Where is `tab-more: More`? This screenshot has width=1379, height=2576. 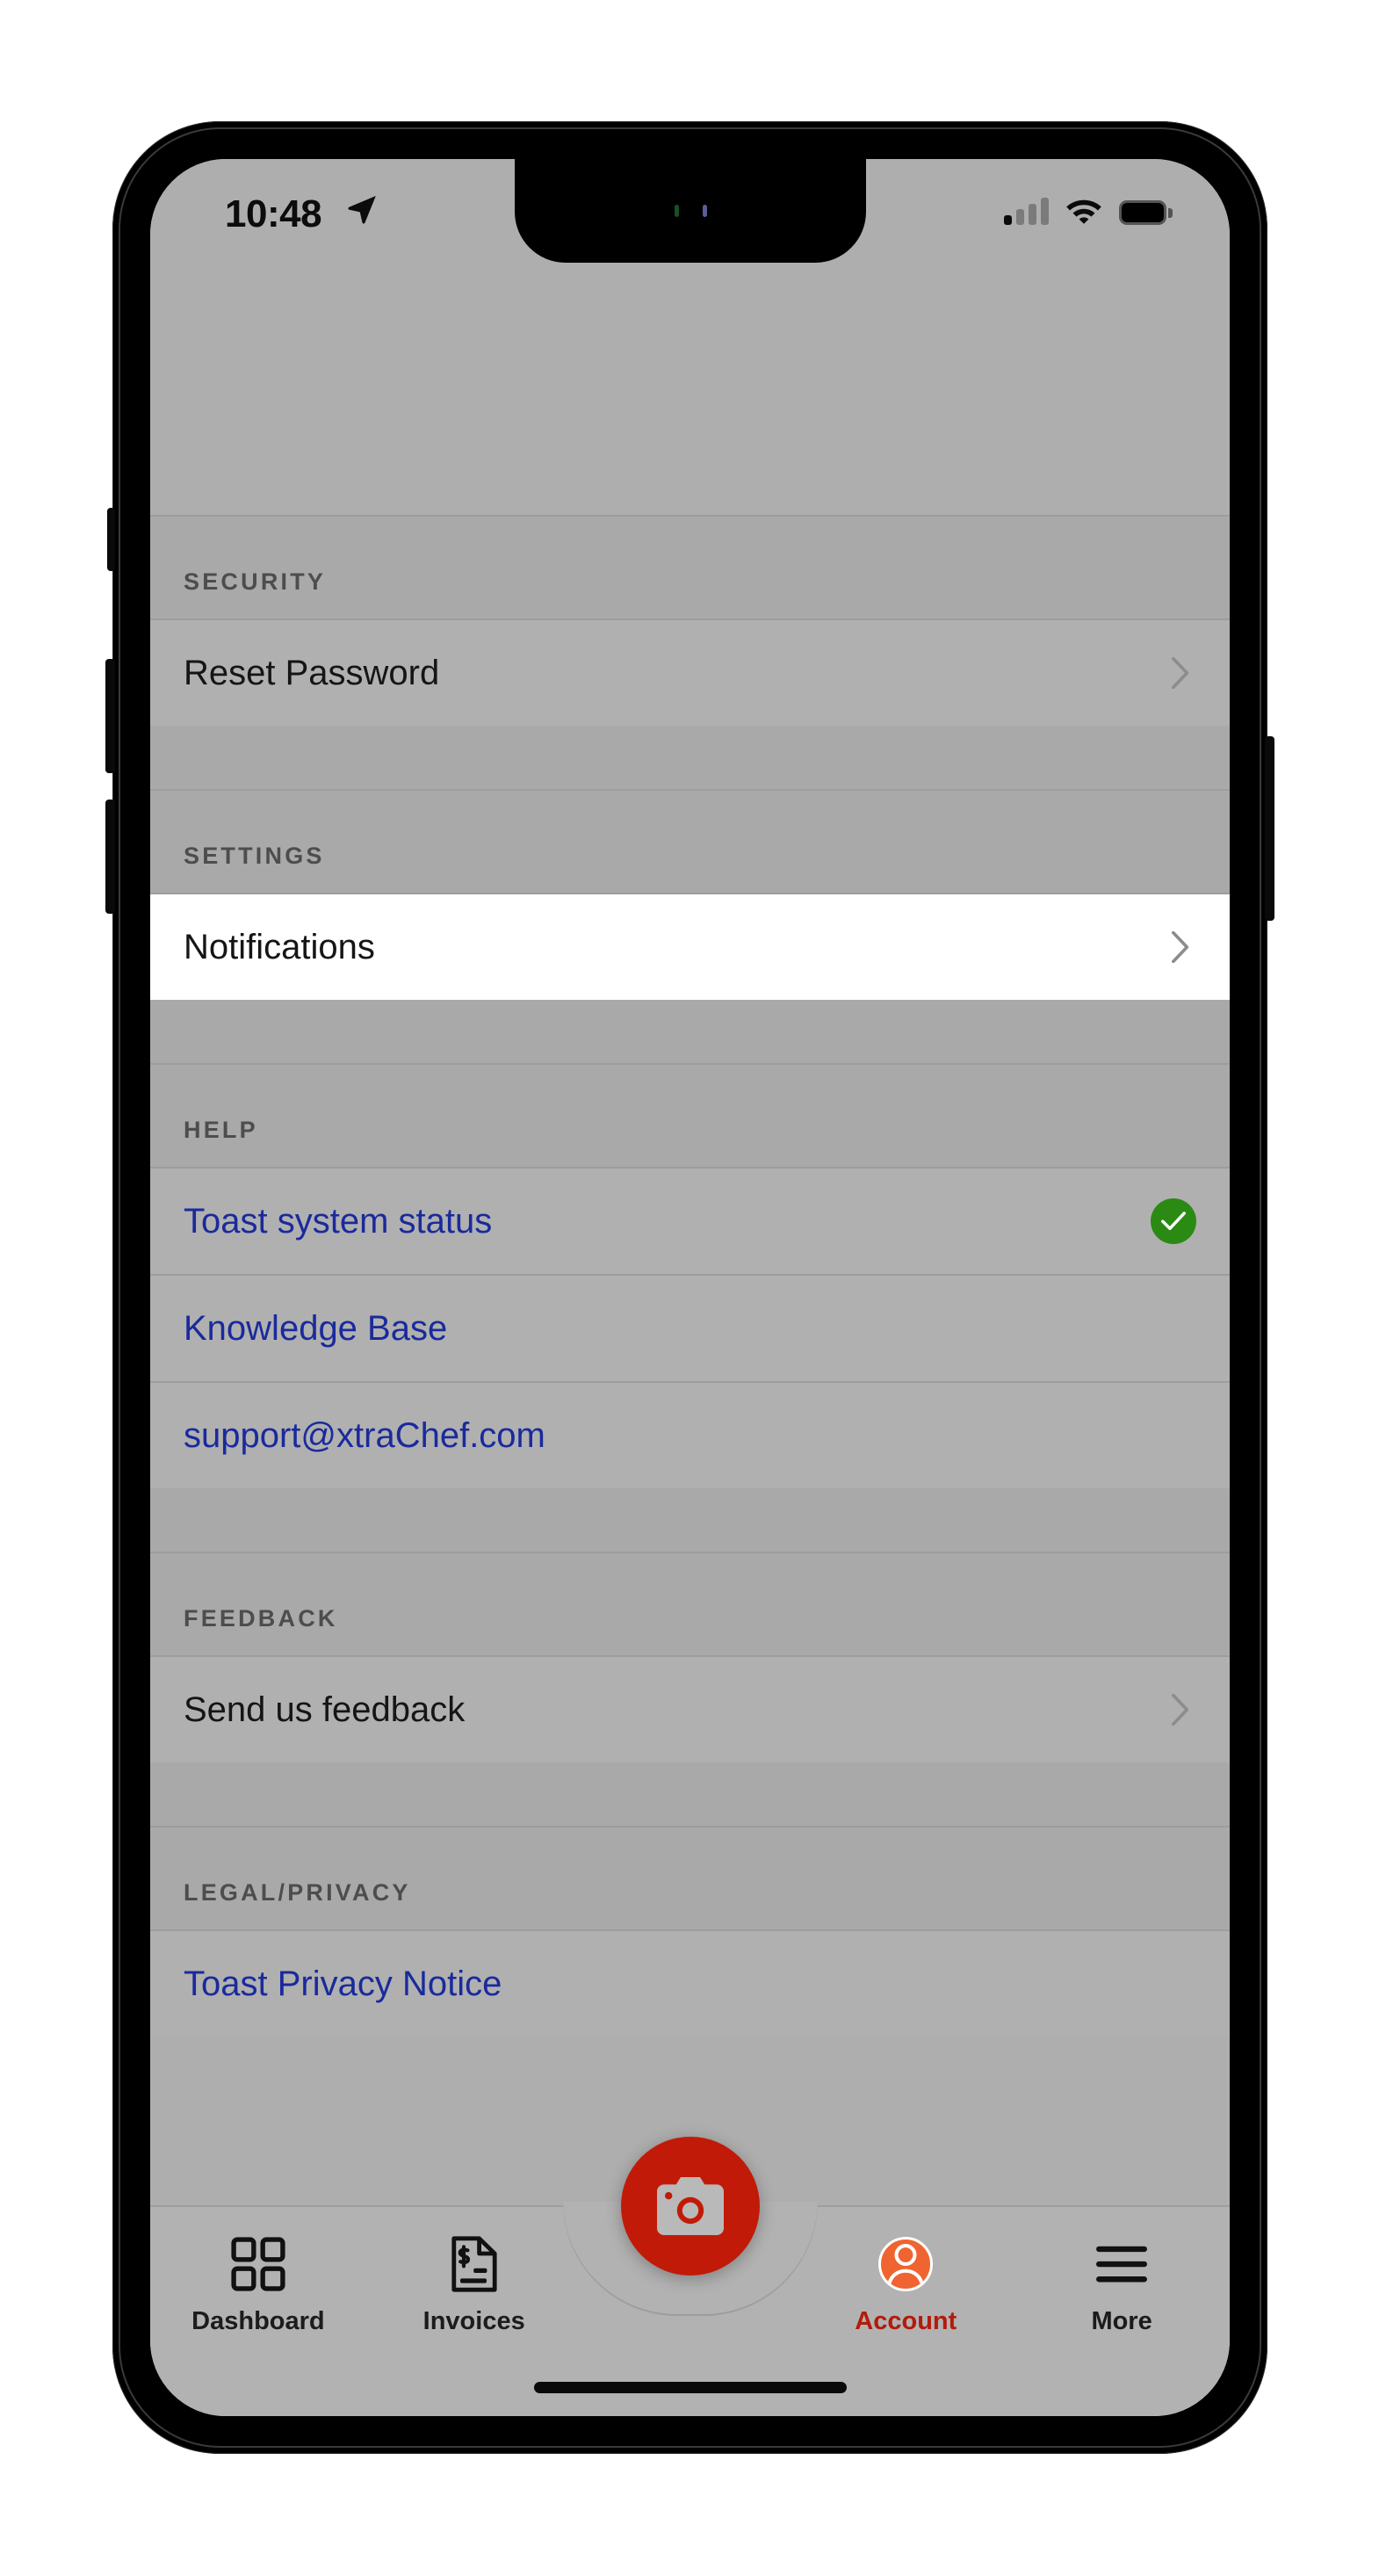 tab-more: More is located at coordinates (1122, 2286).